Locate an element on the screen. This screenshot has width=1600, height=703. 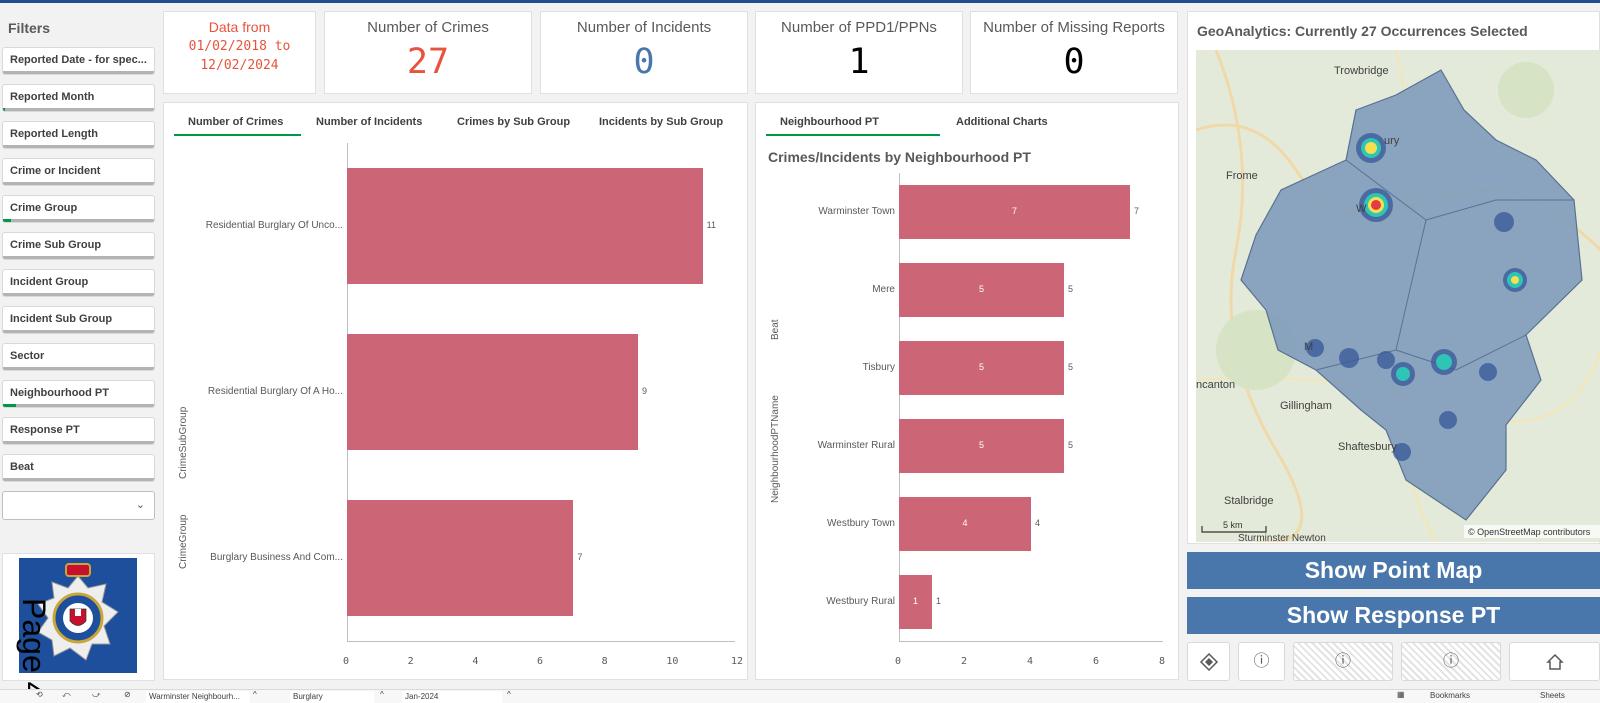
filter-2: Reported Length is located at coordinates (78, 135).